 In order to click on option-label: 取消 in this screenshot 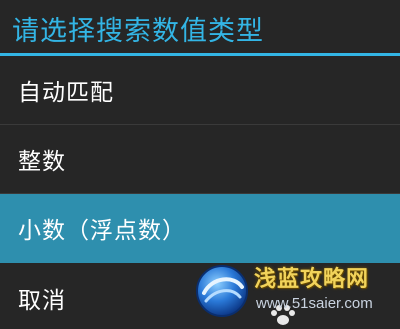, I will do `click(42, 300)`.